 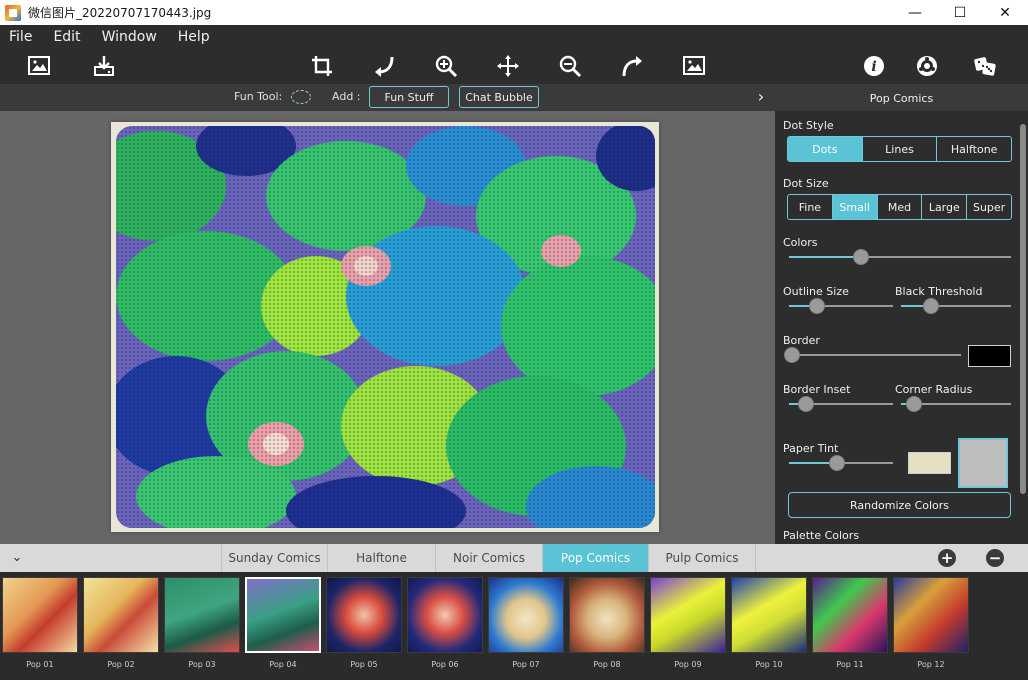 I want to click on dot-size-label: Dot Size, so click(x=806, y=183).